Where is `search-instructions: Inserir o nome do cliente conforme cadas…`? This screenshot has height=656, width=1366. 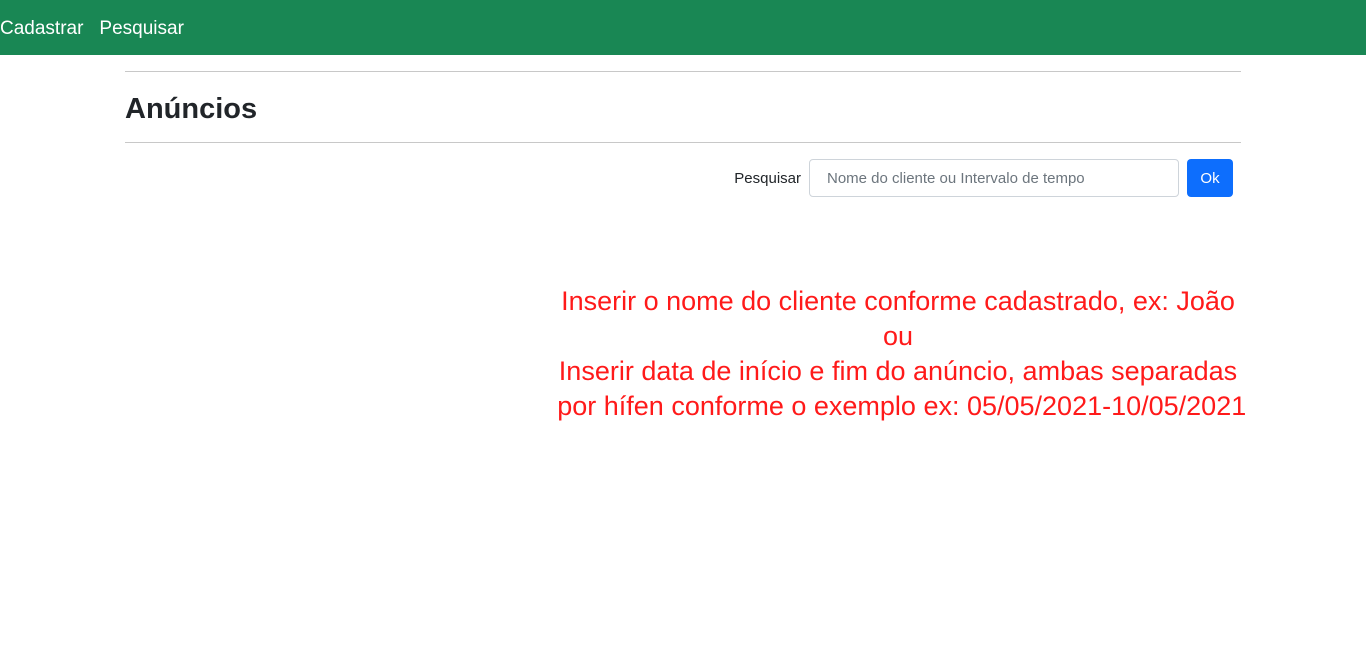
search-instructions: Inserir o nome do cliente conforme cadas… is located at coordinates (898, 354).